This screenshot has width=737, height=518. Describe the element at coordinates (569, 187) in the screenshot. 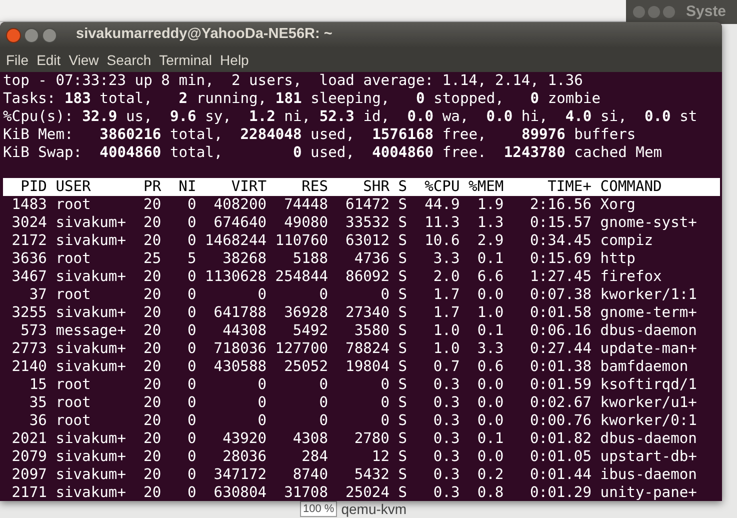

I see `column-header: TIME+` at that location.